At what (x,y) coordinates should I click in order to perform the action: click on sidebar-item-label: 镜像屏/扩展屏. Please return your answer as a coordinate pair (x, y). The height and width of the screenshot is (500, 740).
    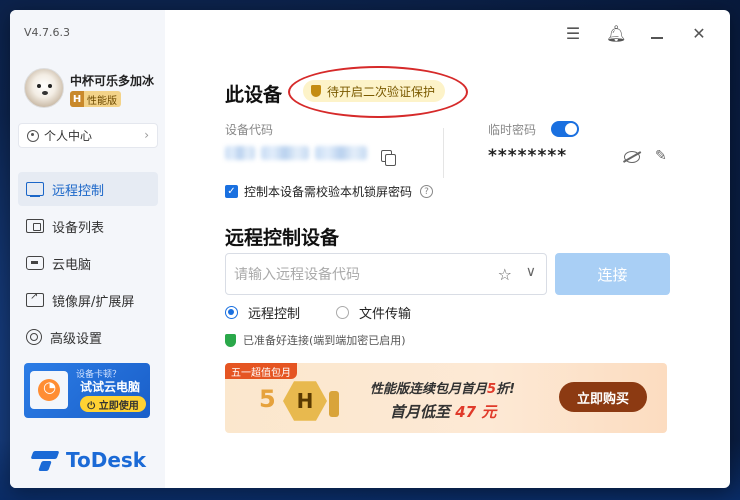
    Looking at the image, I should click on (93, 302).